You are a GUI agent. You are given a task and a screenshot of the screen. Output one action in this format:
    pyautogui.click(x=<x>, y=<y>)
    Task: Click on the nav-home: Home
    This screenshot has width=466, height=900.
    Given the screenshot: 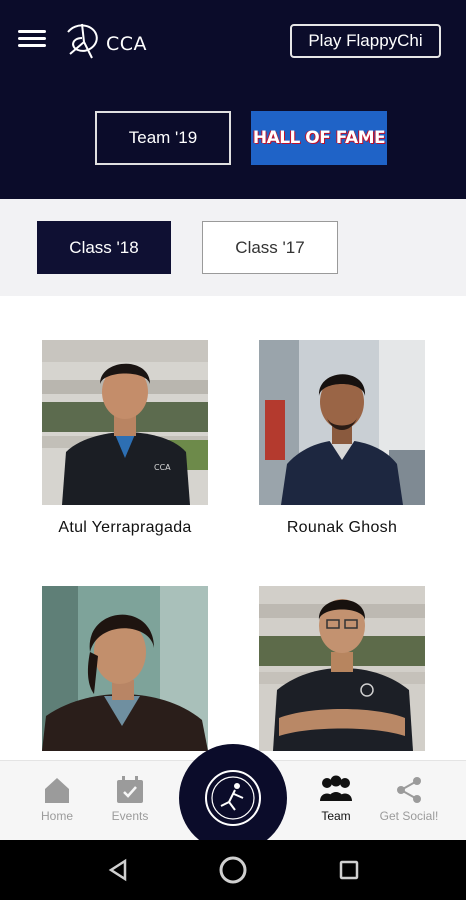 What is the action you would take?
    pyautogui.click(x=57, y=801)
    